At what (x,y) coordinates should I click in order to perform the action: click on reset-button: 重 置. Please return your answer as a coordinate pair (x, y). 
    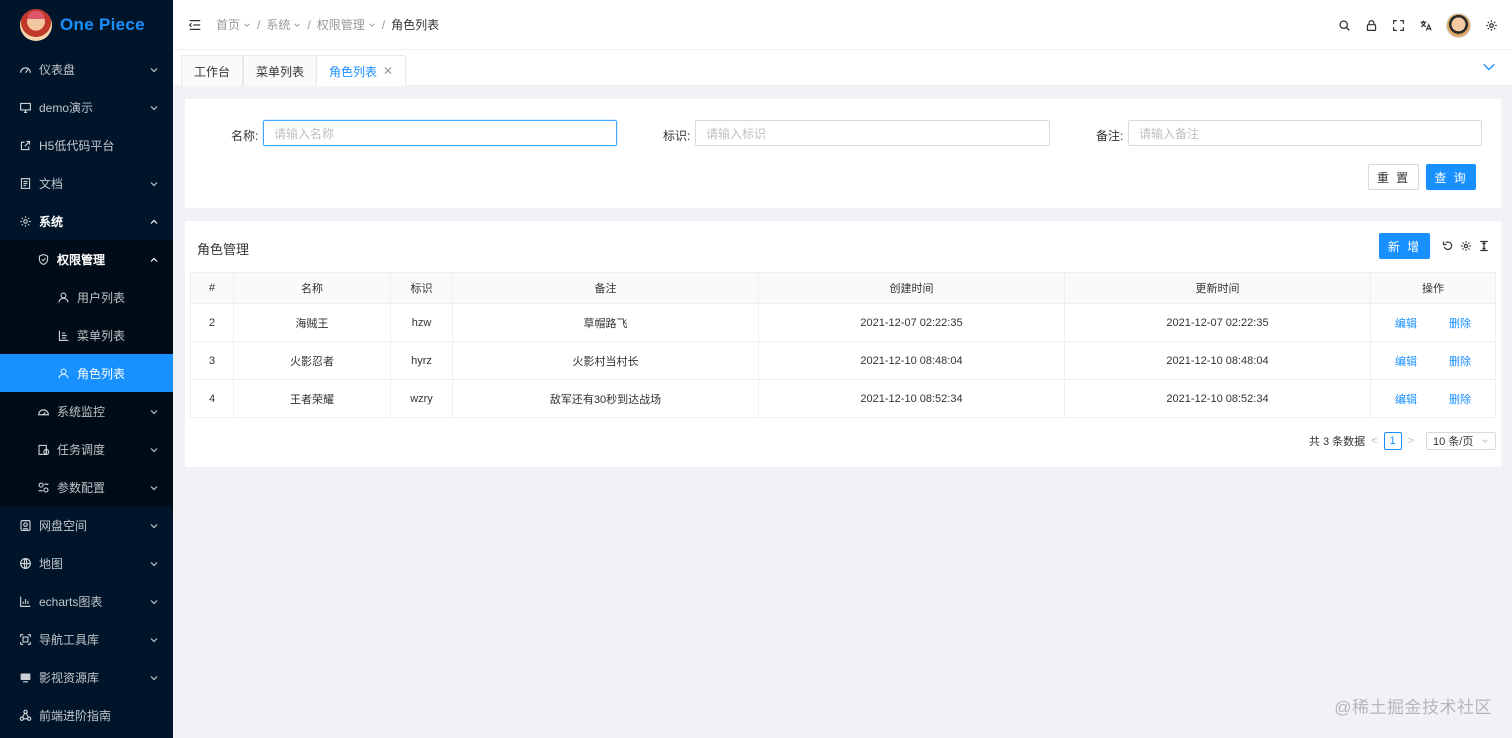
    Looking at the image, I should click on (1393, 177).